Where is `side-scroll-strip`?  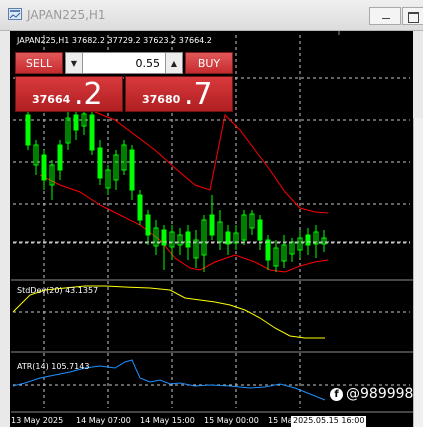
side-scroll-strip is located at coordinates (418, 272).